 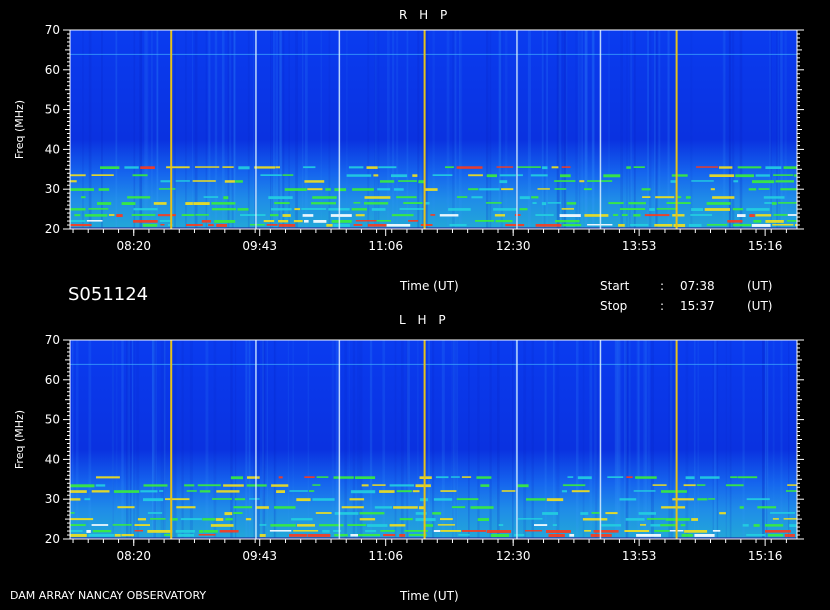 I want to click on x-tick-label: 08:20, so click(x=133, y=556).